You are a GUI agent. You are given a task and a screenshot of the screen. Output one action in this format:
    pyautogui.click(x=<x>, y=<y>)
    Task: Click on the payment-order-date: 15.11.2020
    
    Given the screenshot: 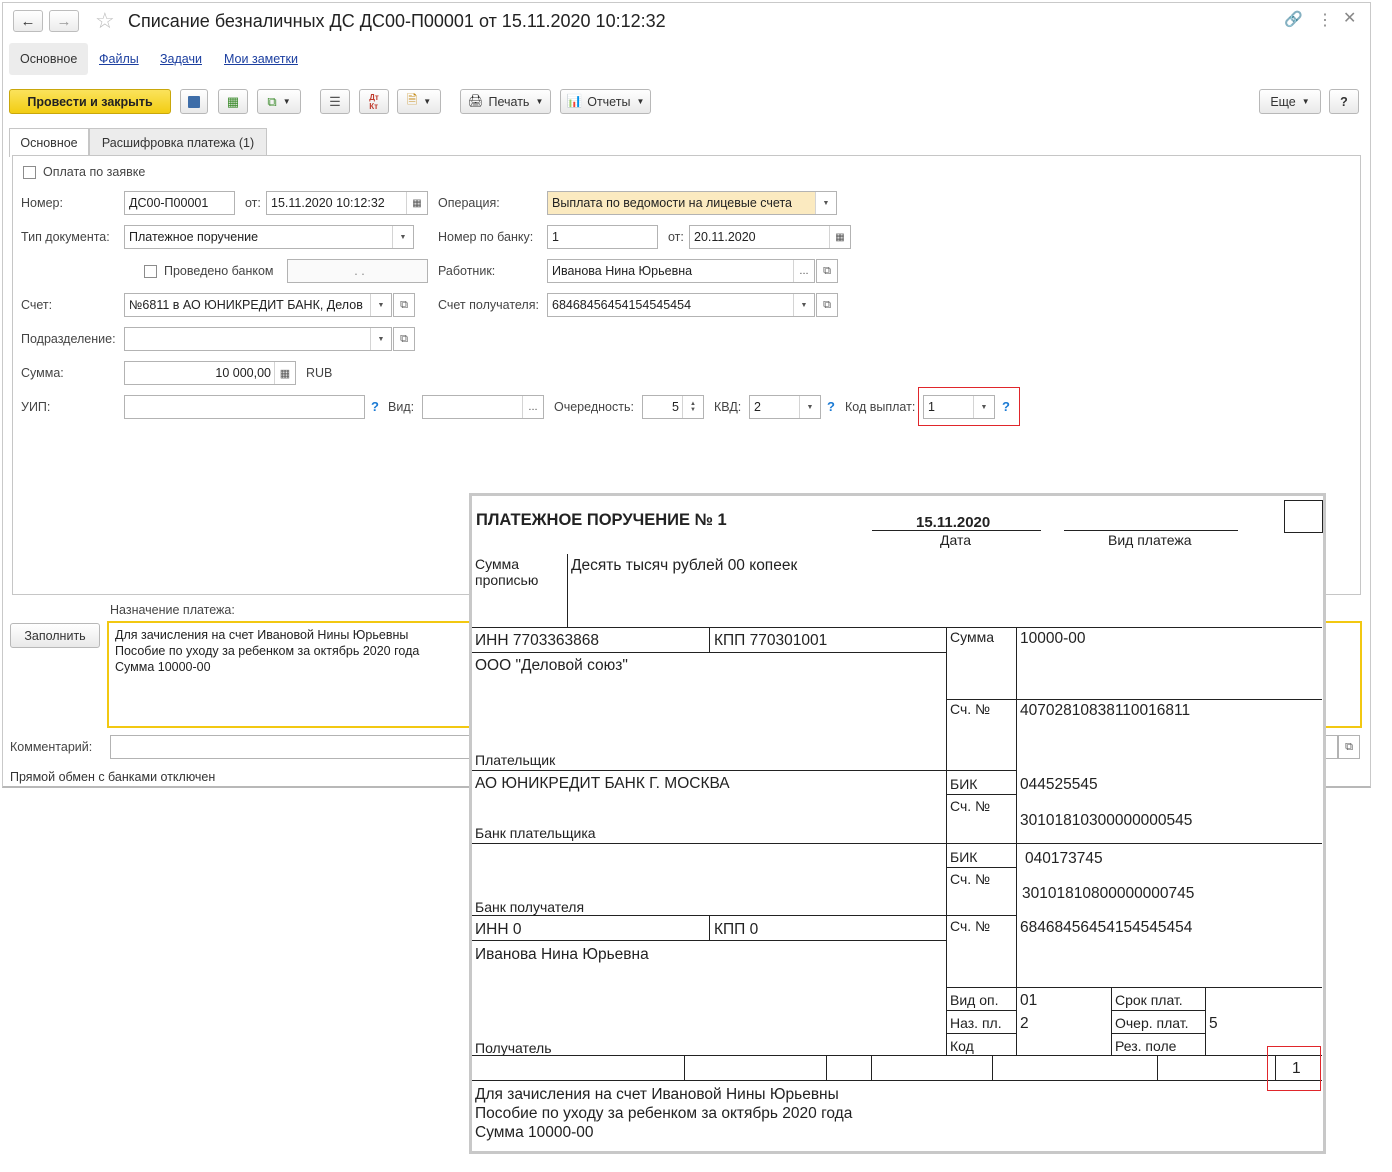 What is the action you would take?
    pyautogui.click(x=953, y=522)
    